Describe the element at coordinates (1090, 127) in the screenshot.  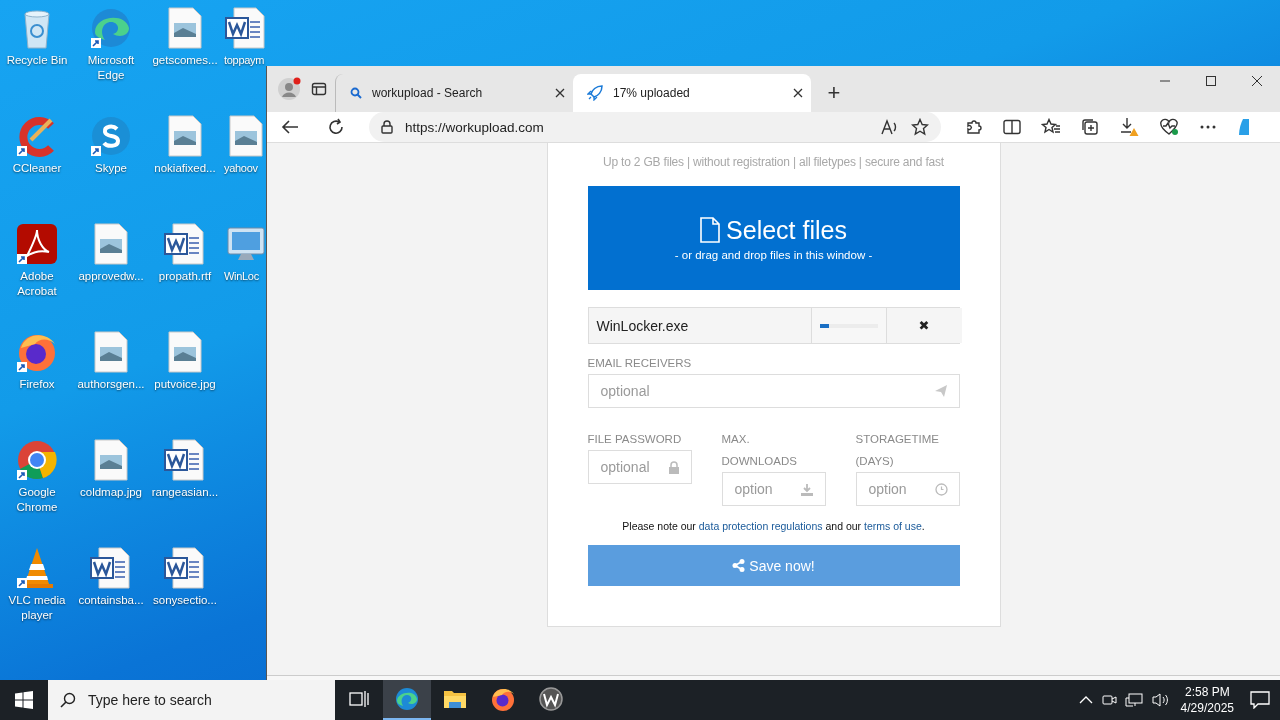
I see `collections-icon` at that location.